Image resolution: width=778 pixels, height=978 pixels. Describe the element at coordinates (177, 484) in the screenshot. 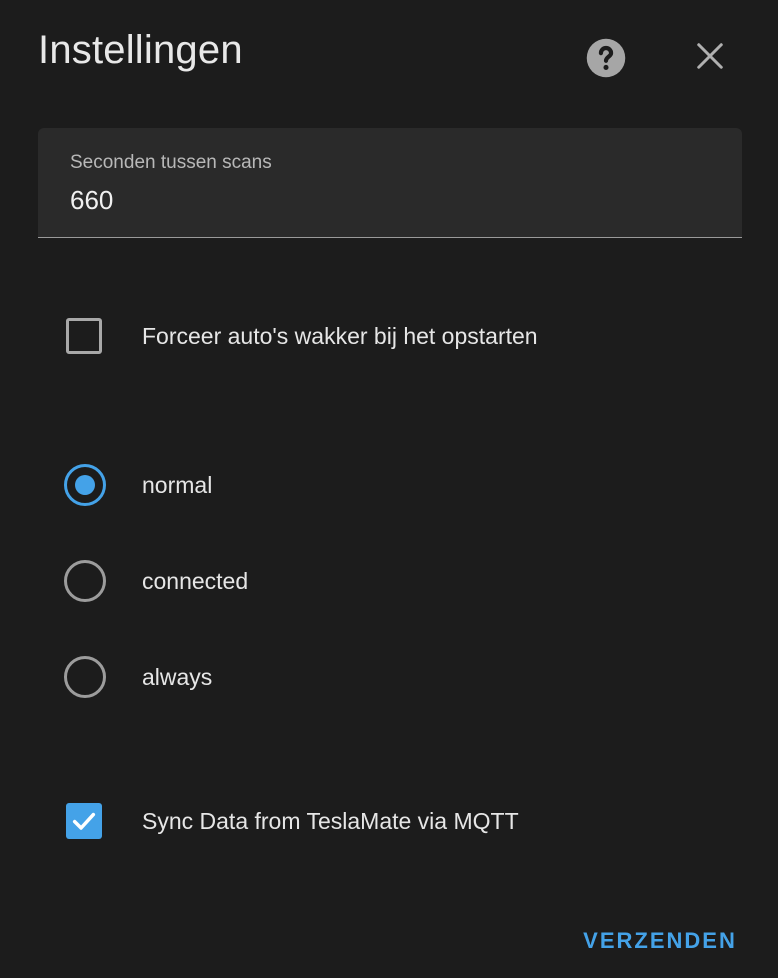

I see `radio-label-normal: normal` at that location.